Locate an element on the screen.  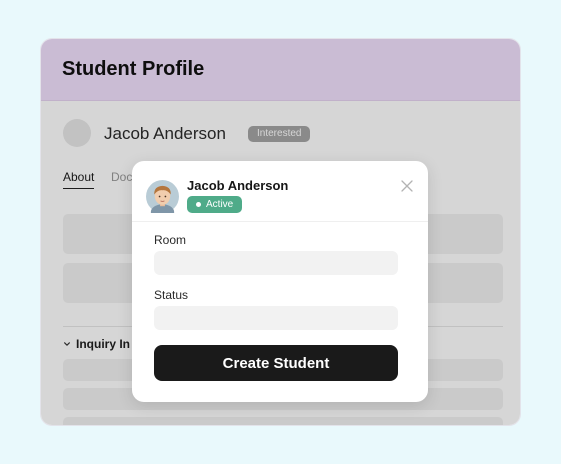
status-badge: Active is located at coordinates (215, 204).